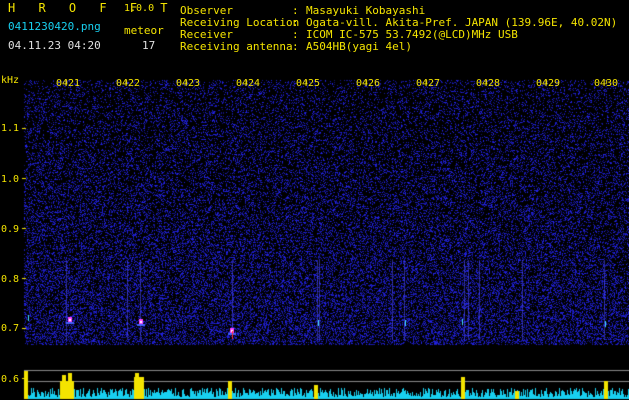 The width and height of the screenshot is (629, 400). Describe the element at coordinates (308, 83) in the screenshot. I see `x-tick-0425: 0425` at that location.